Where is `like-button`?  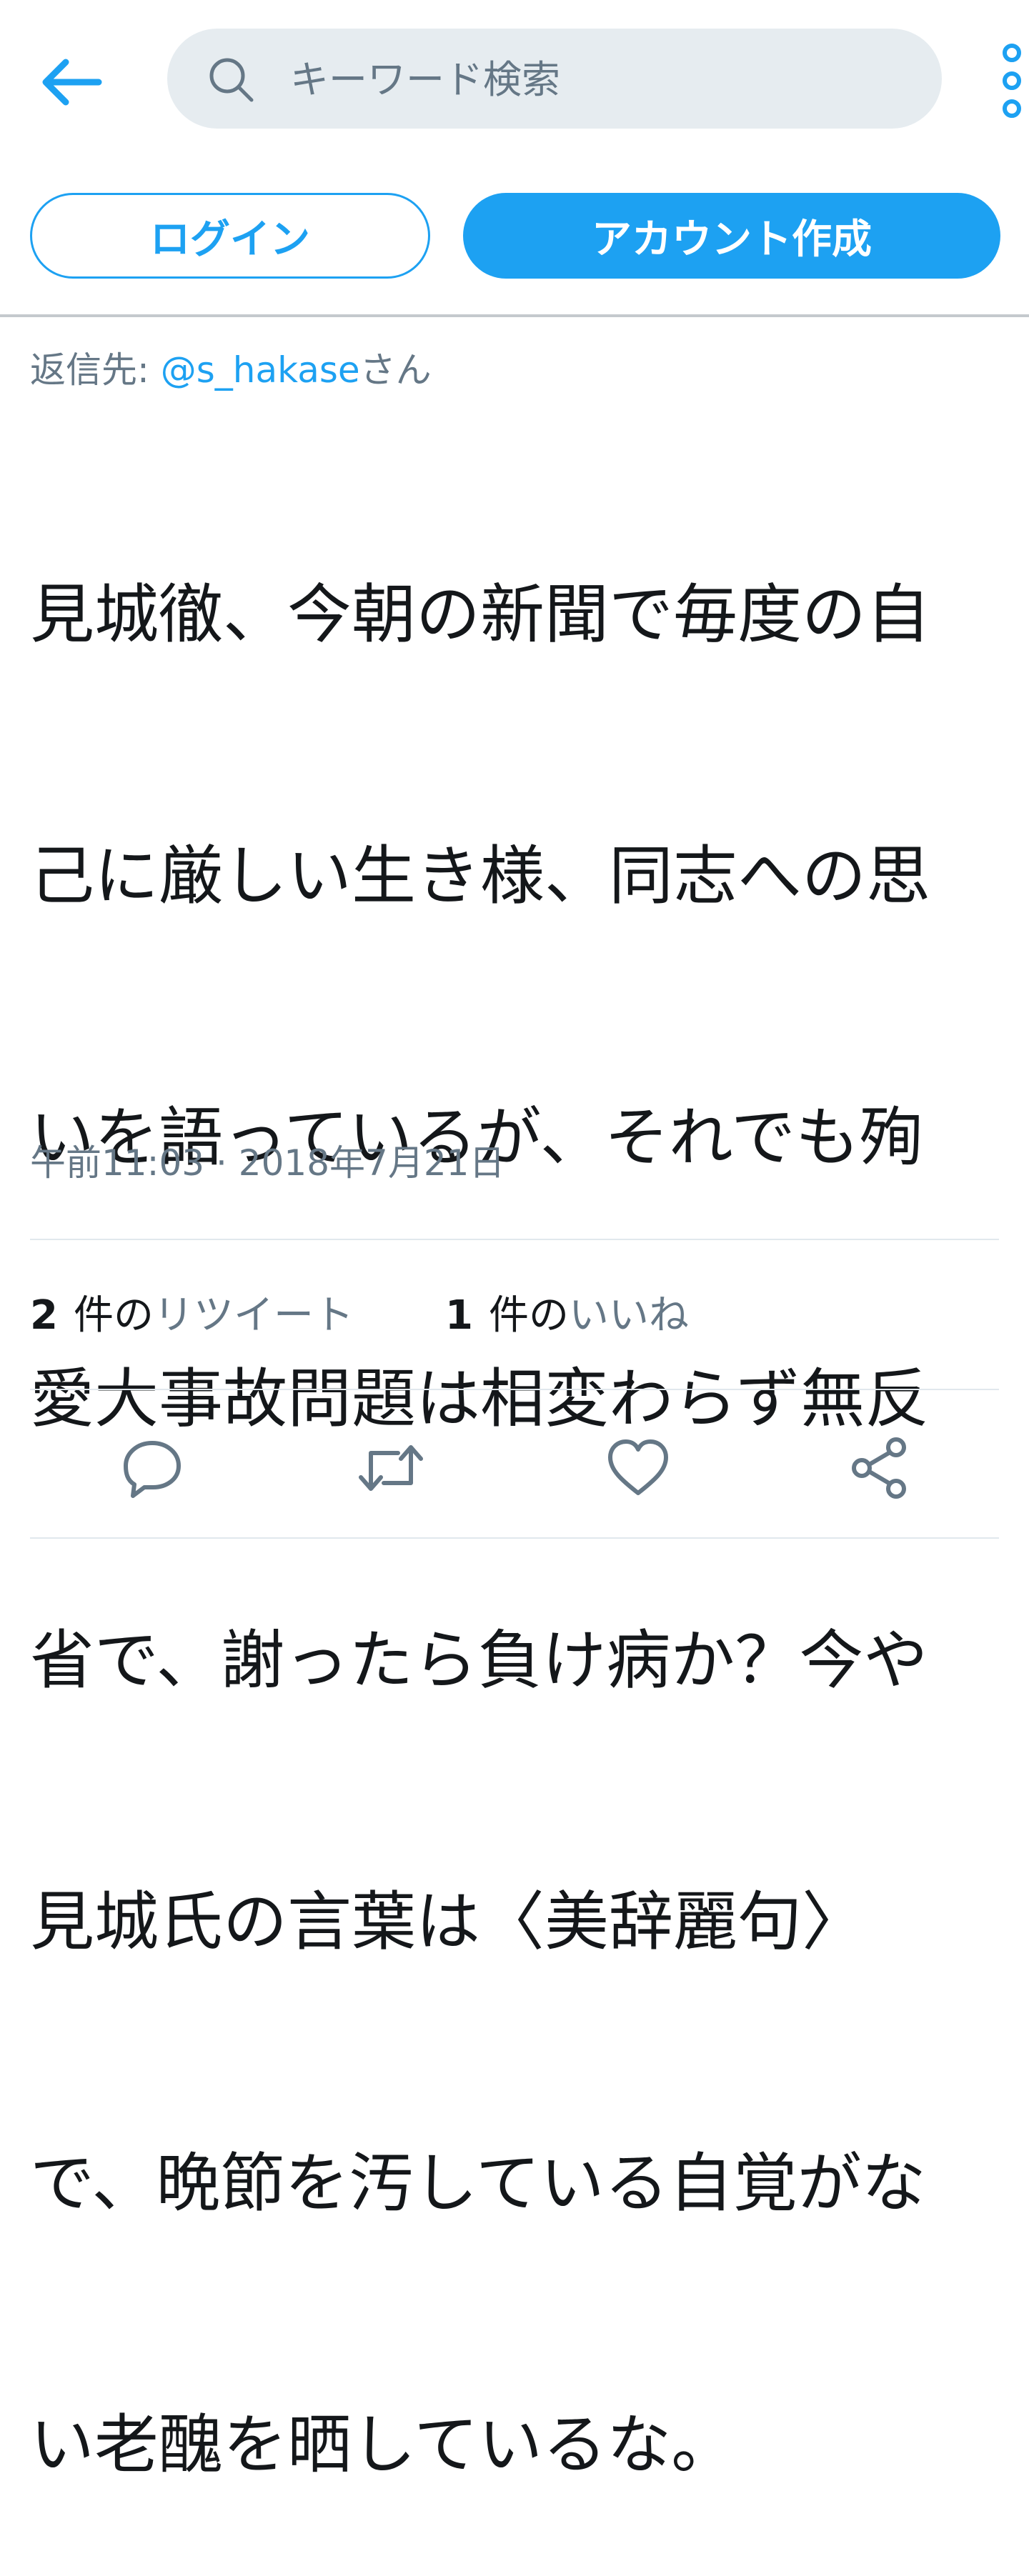 like-button is located at coordinates (638, 1468).